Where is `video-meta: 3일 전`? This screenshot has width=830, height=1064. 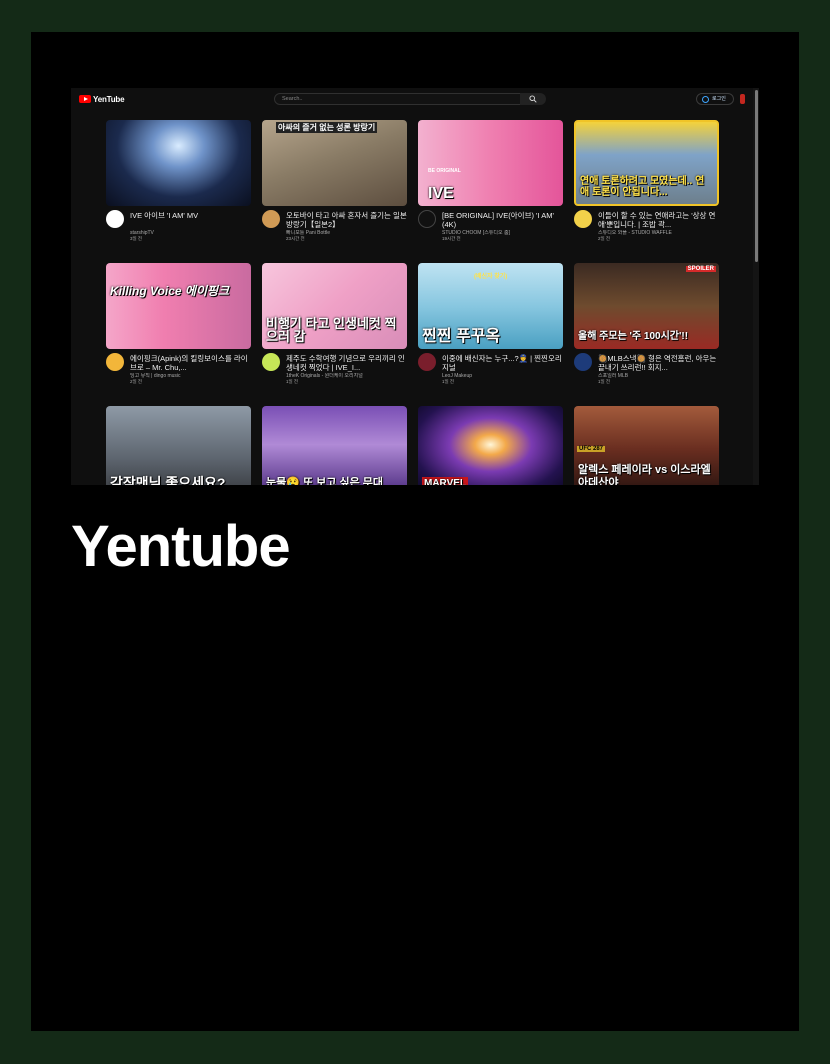 video-meta: 3일 전 is located at coordinates (136, 238).